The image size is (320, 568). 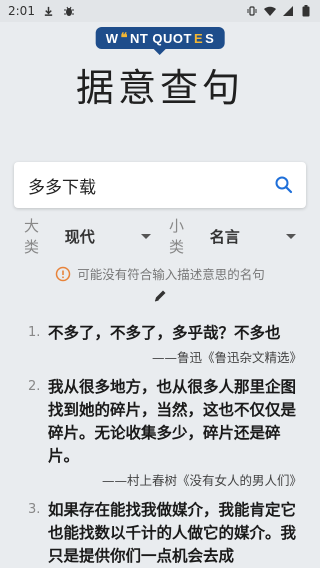 I want to click on status-time: 2:01, so click(x=21, y=11).